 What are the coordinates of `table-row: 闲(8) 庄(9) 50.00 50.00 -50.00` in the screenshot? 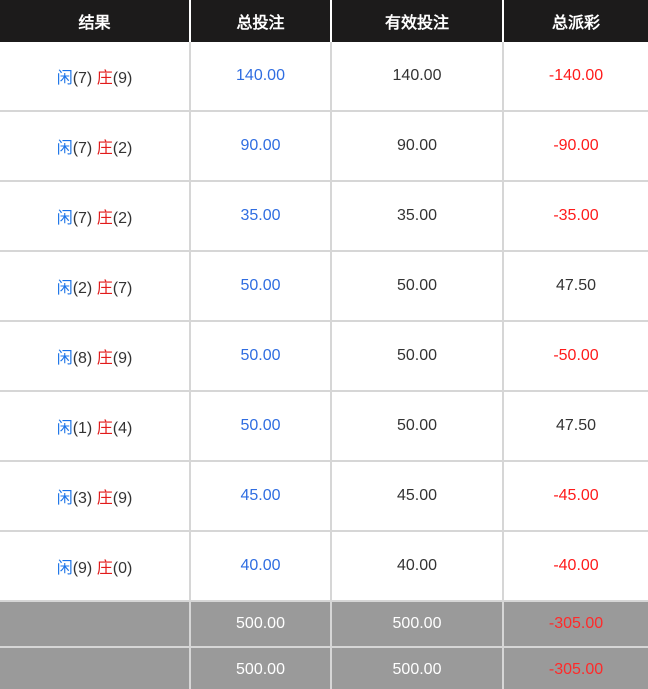 It's located at (324, 356).